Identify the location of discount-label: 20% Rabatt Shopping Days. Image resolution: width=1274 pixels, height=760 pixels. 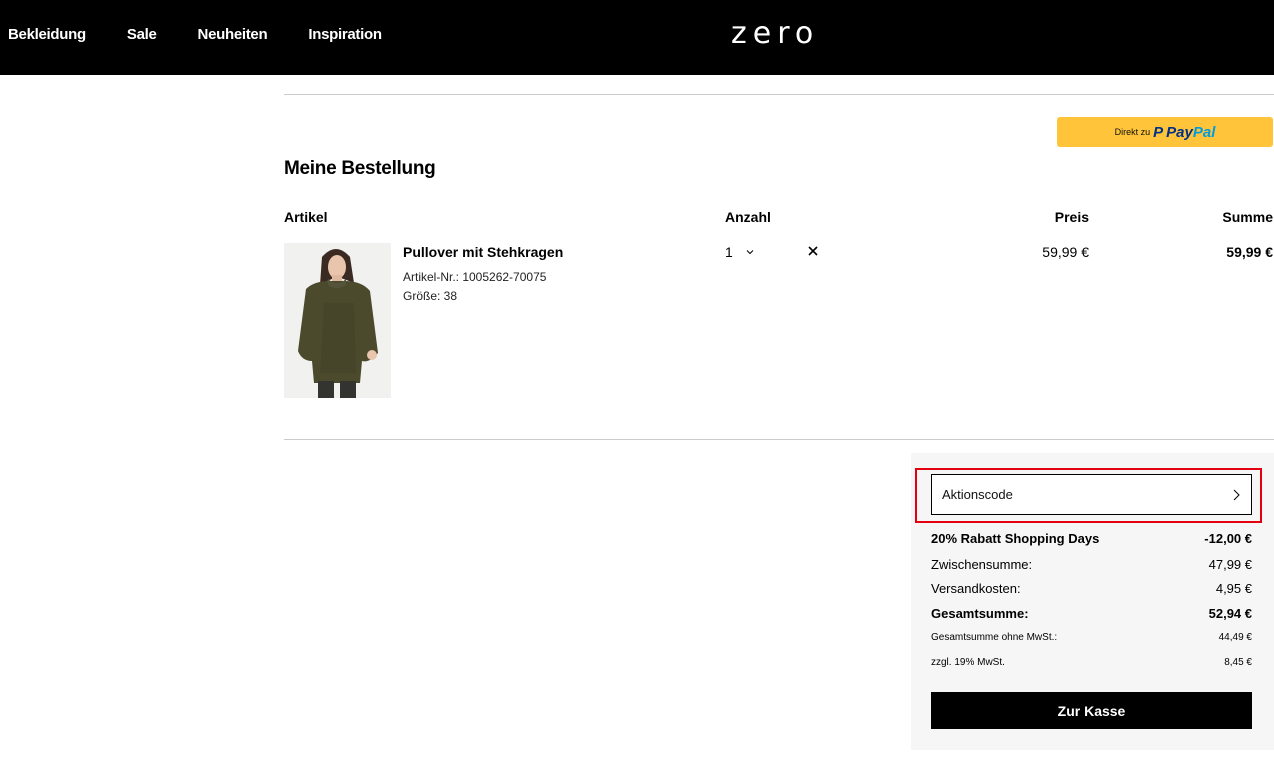
(1015, 538).